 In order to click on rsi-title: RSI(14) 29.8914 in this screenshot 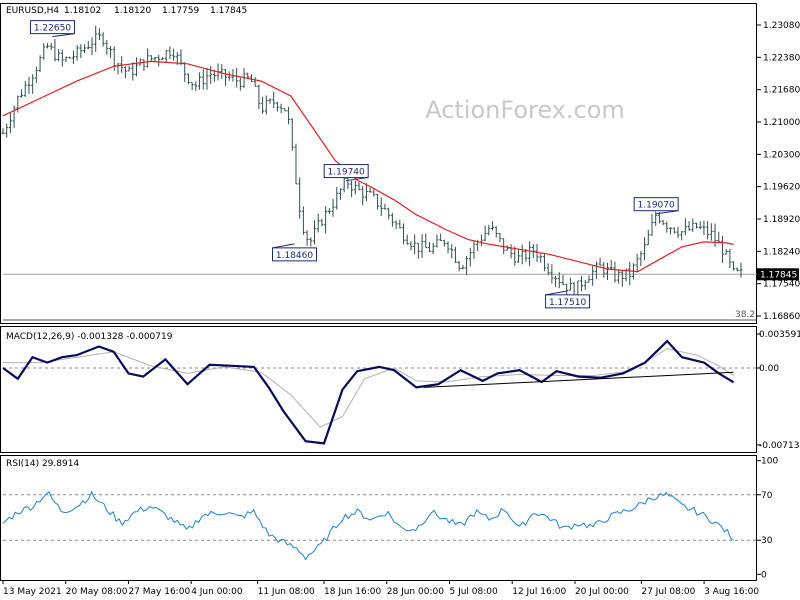, I will do `click(42, 464)`.